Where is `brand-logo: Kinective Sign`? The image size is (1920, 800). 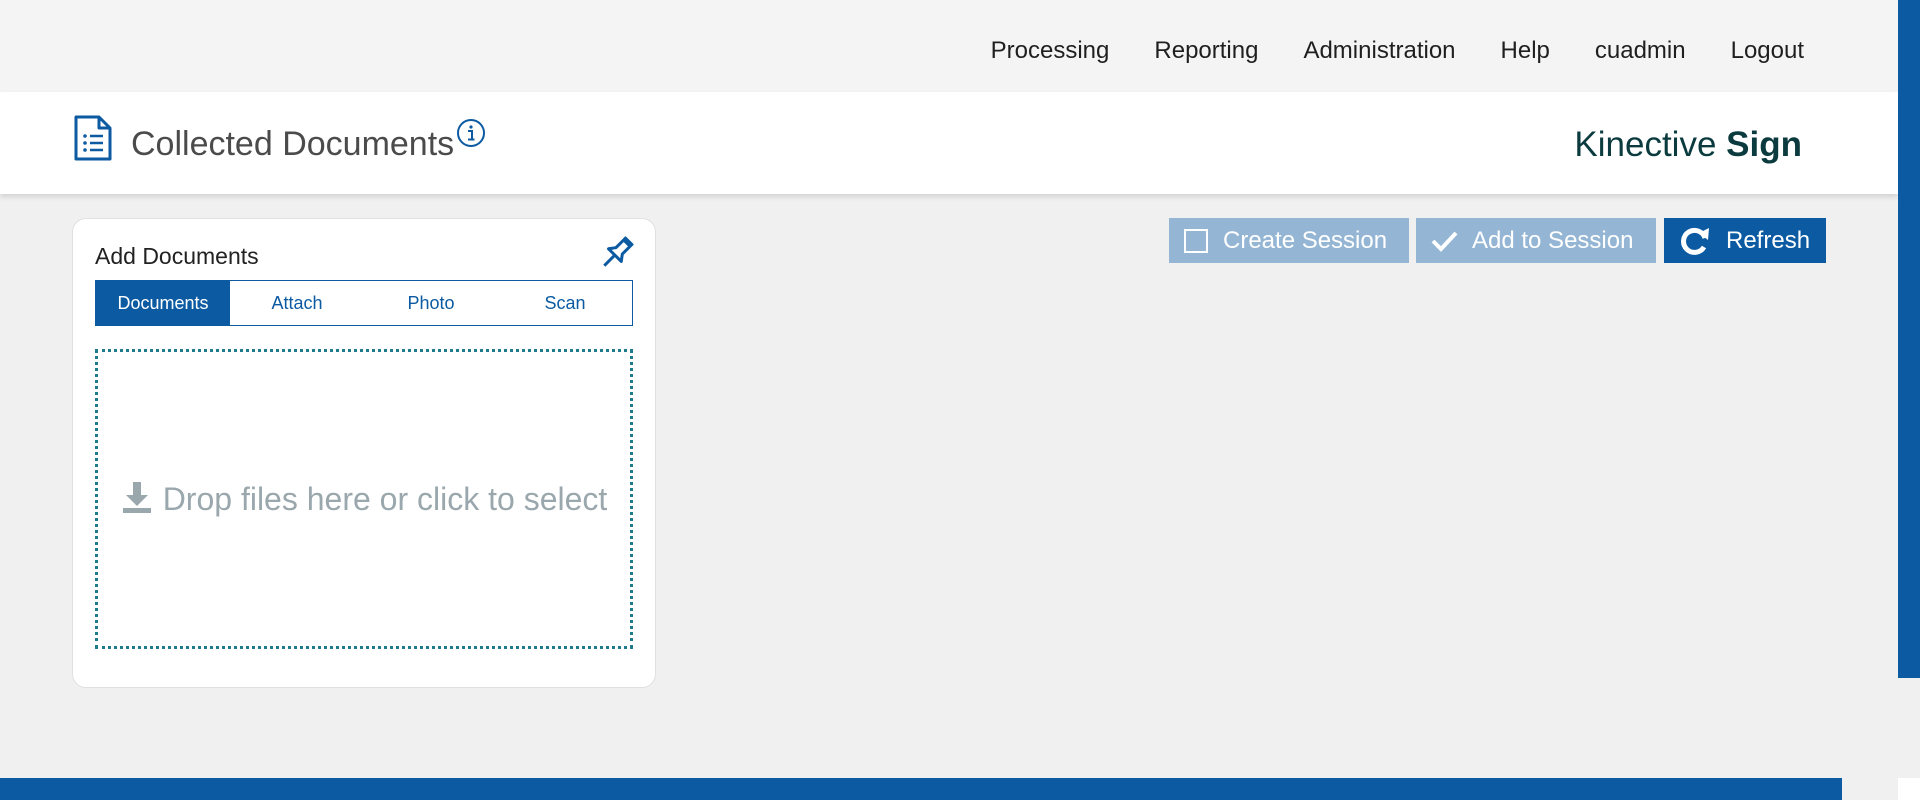
brand-logo: Kinective Sign is located at coordinates (1688, 145).